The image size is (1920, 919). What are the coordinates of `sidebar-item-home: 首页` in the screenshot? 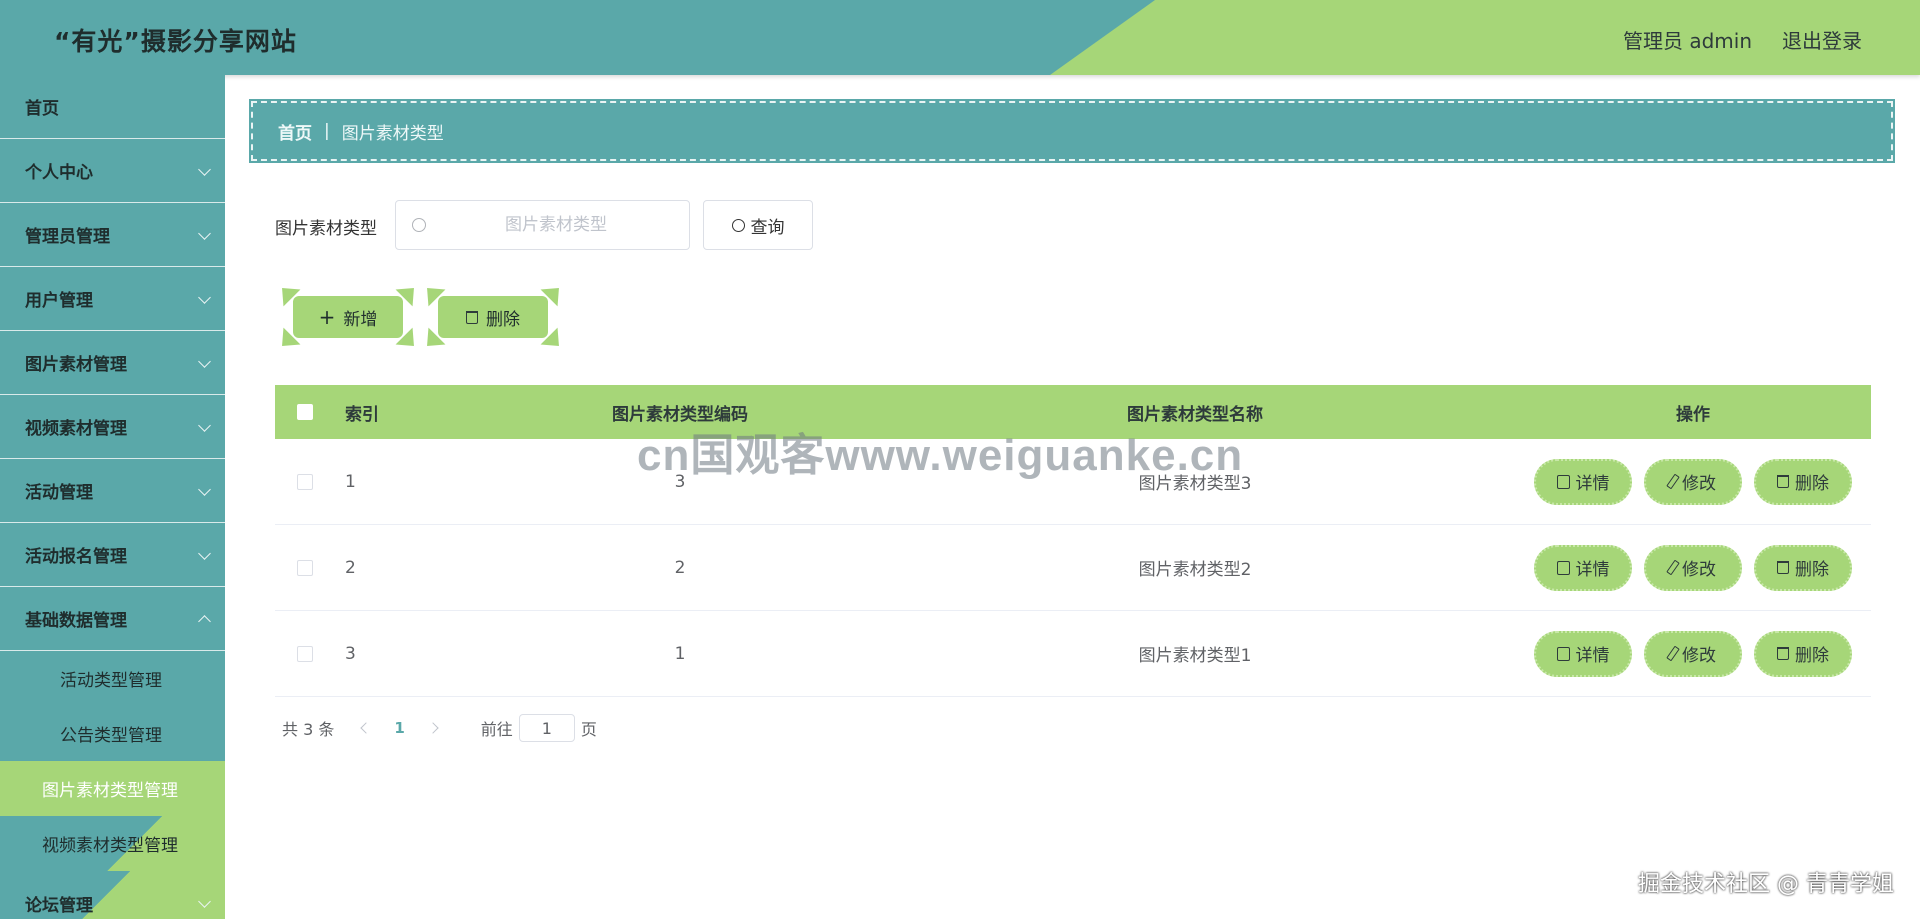 It's located at (112, 107).